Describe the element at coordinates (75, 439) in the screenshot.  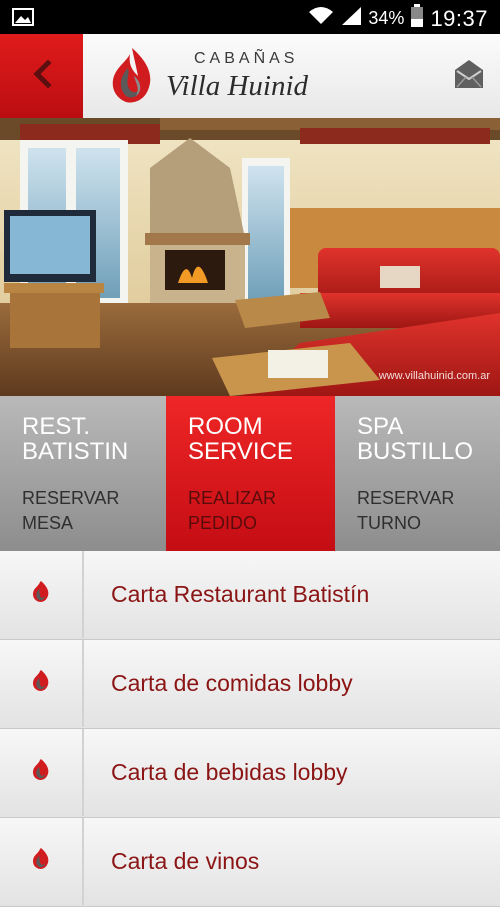
I see `tab-title: REST. BATISTIN` at that location.